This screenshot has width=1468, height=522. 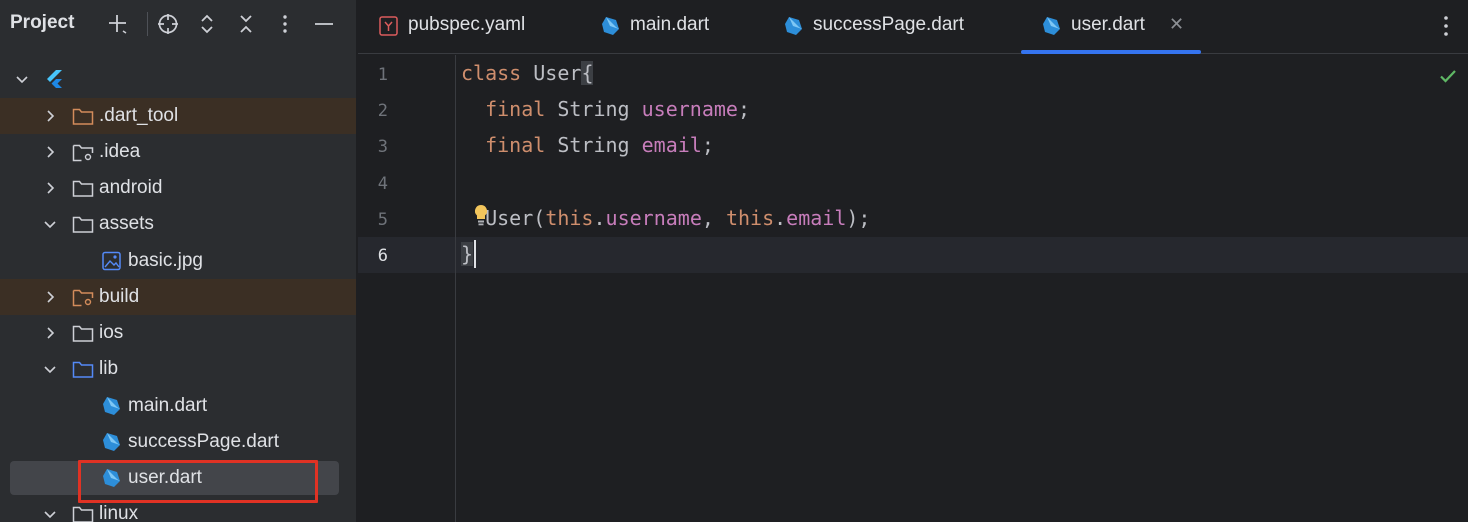 What do you see at coordinates (467, 24) in the screenshot?
I see `tab-label: pubspec.yaml` at bounding box center [467, 24].